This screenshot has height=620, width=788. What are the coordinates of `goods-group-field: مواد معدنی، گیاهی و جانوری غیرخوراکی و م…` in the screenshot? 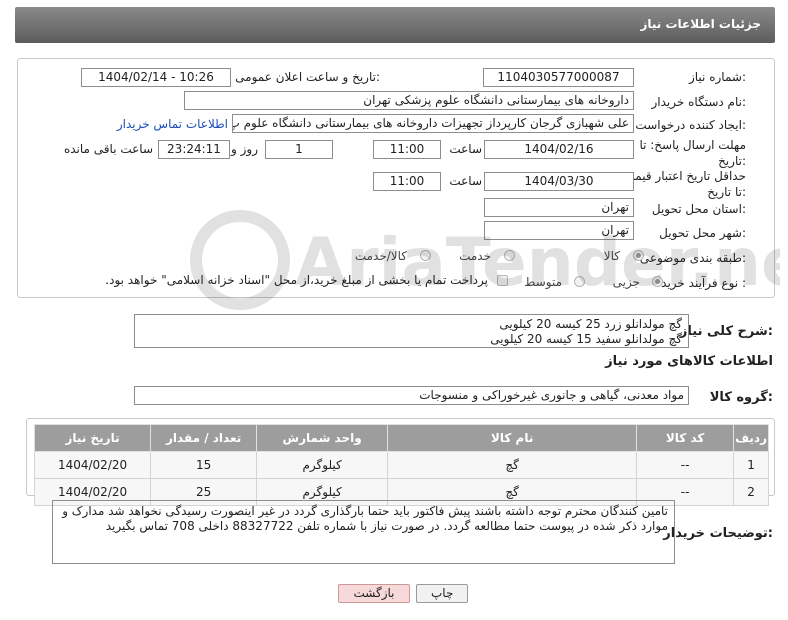 It's located at (411, 395).